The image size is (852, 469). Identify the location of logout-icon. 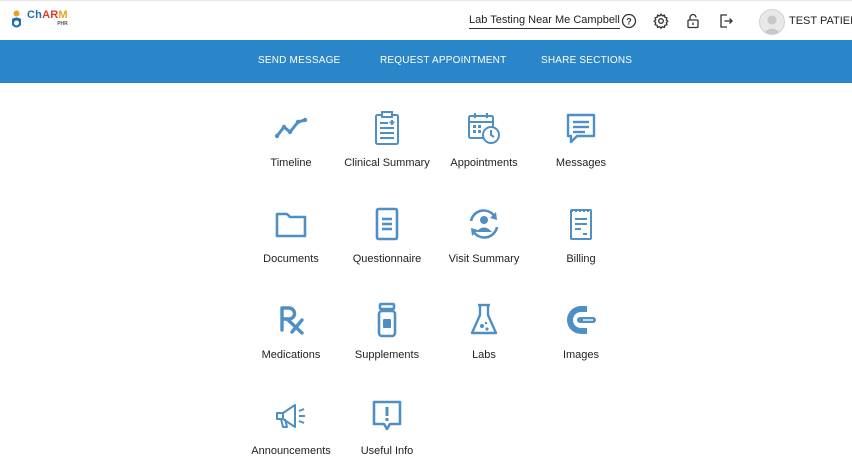
(726, 21).